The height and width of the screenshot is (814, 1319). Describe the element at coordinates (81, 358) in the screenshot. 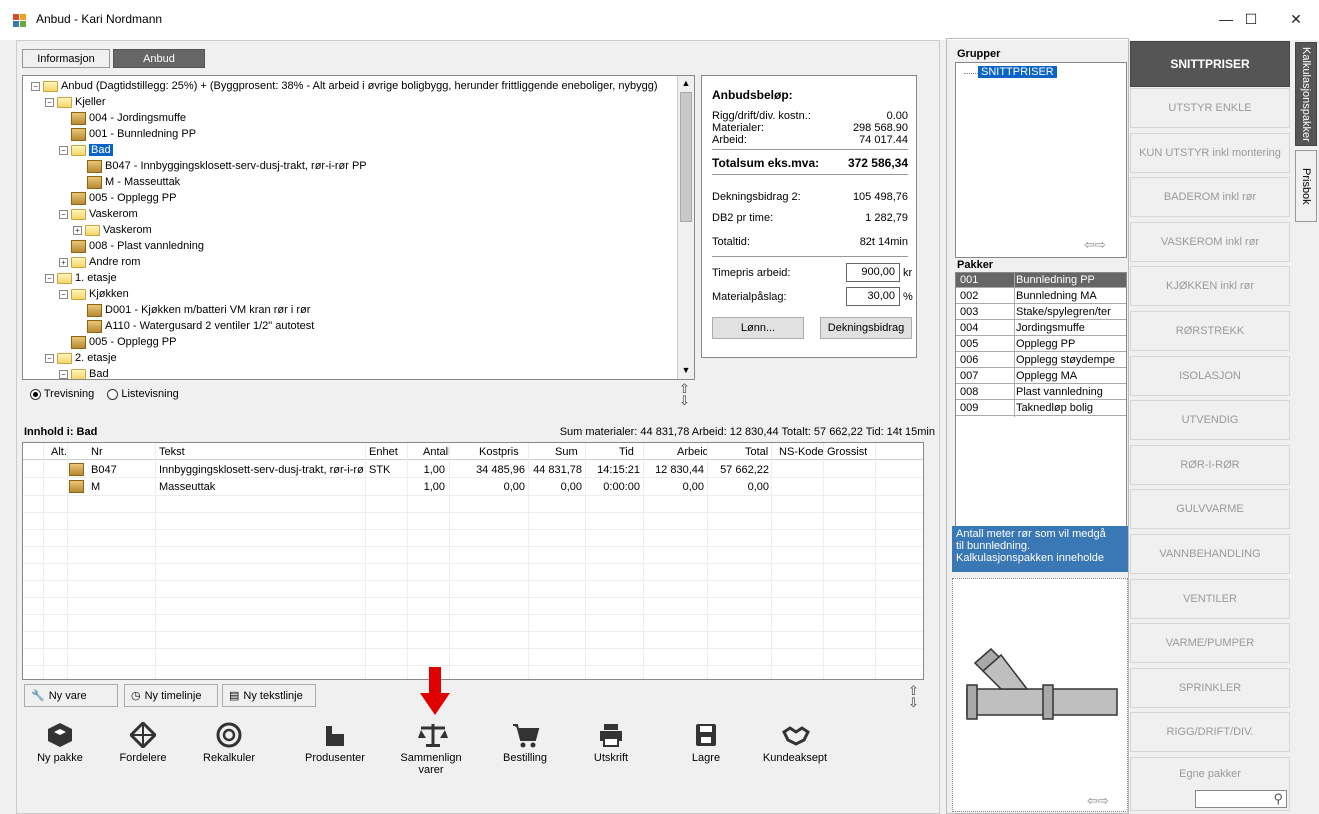

I see `tree-node: −2. etasje` at that location.